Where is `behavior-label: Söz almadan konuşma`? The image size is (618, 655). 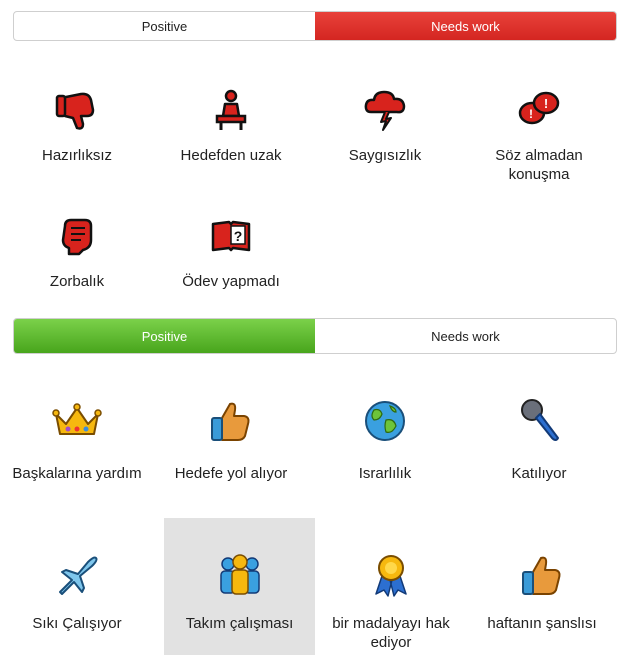 behavior-label: Söz almadan konuşma is located at coordinates (539, 165).